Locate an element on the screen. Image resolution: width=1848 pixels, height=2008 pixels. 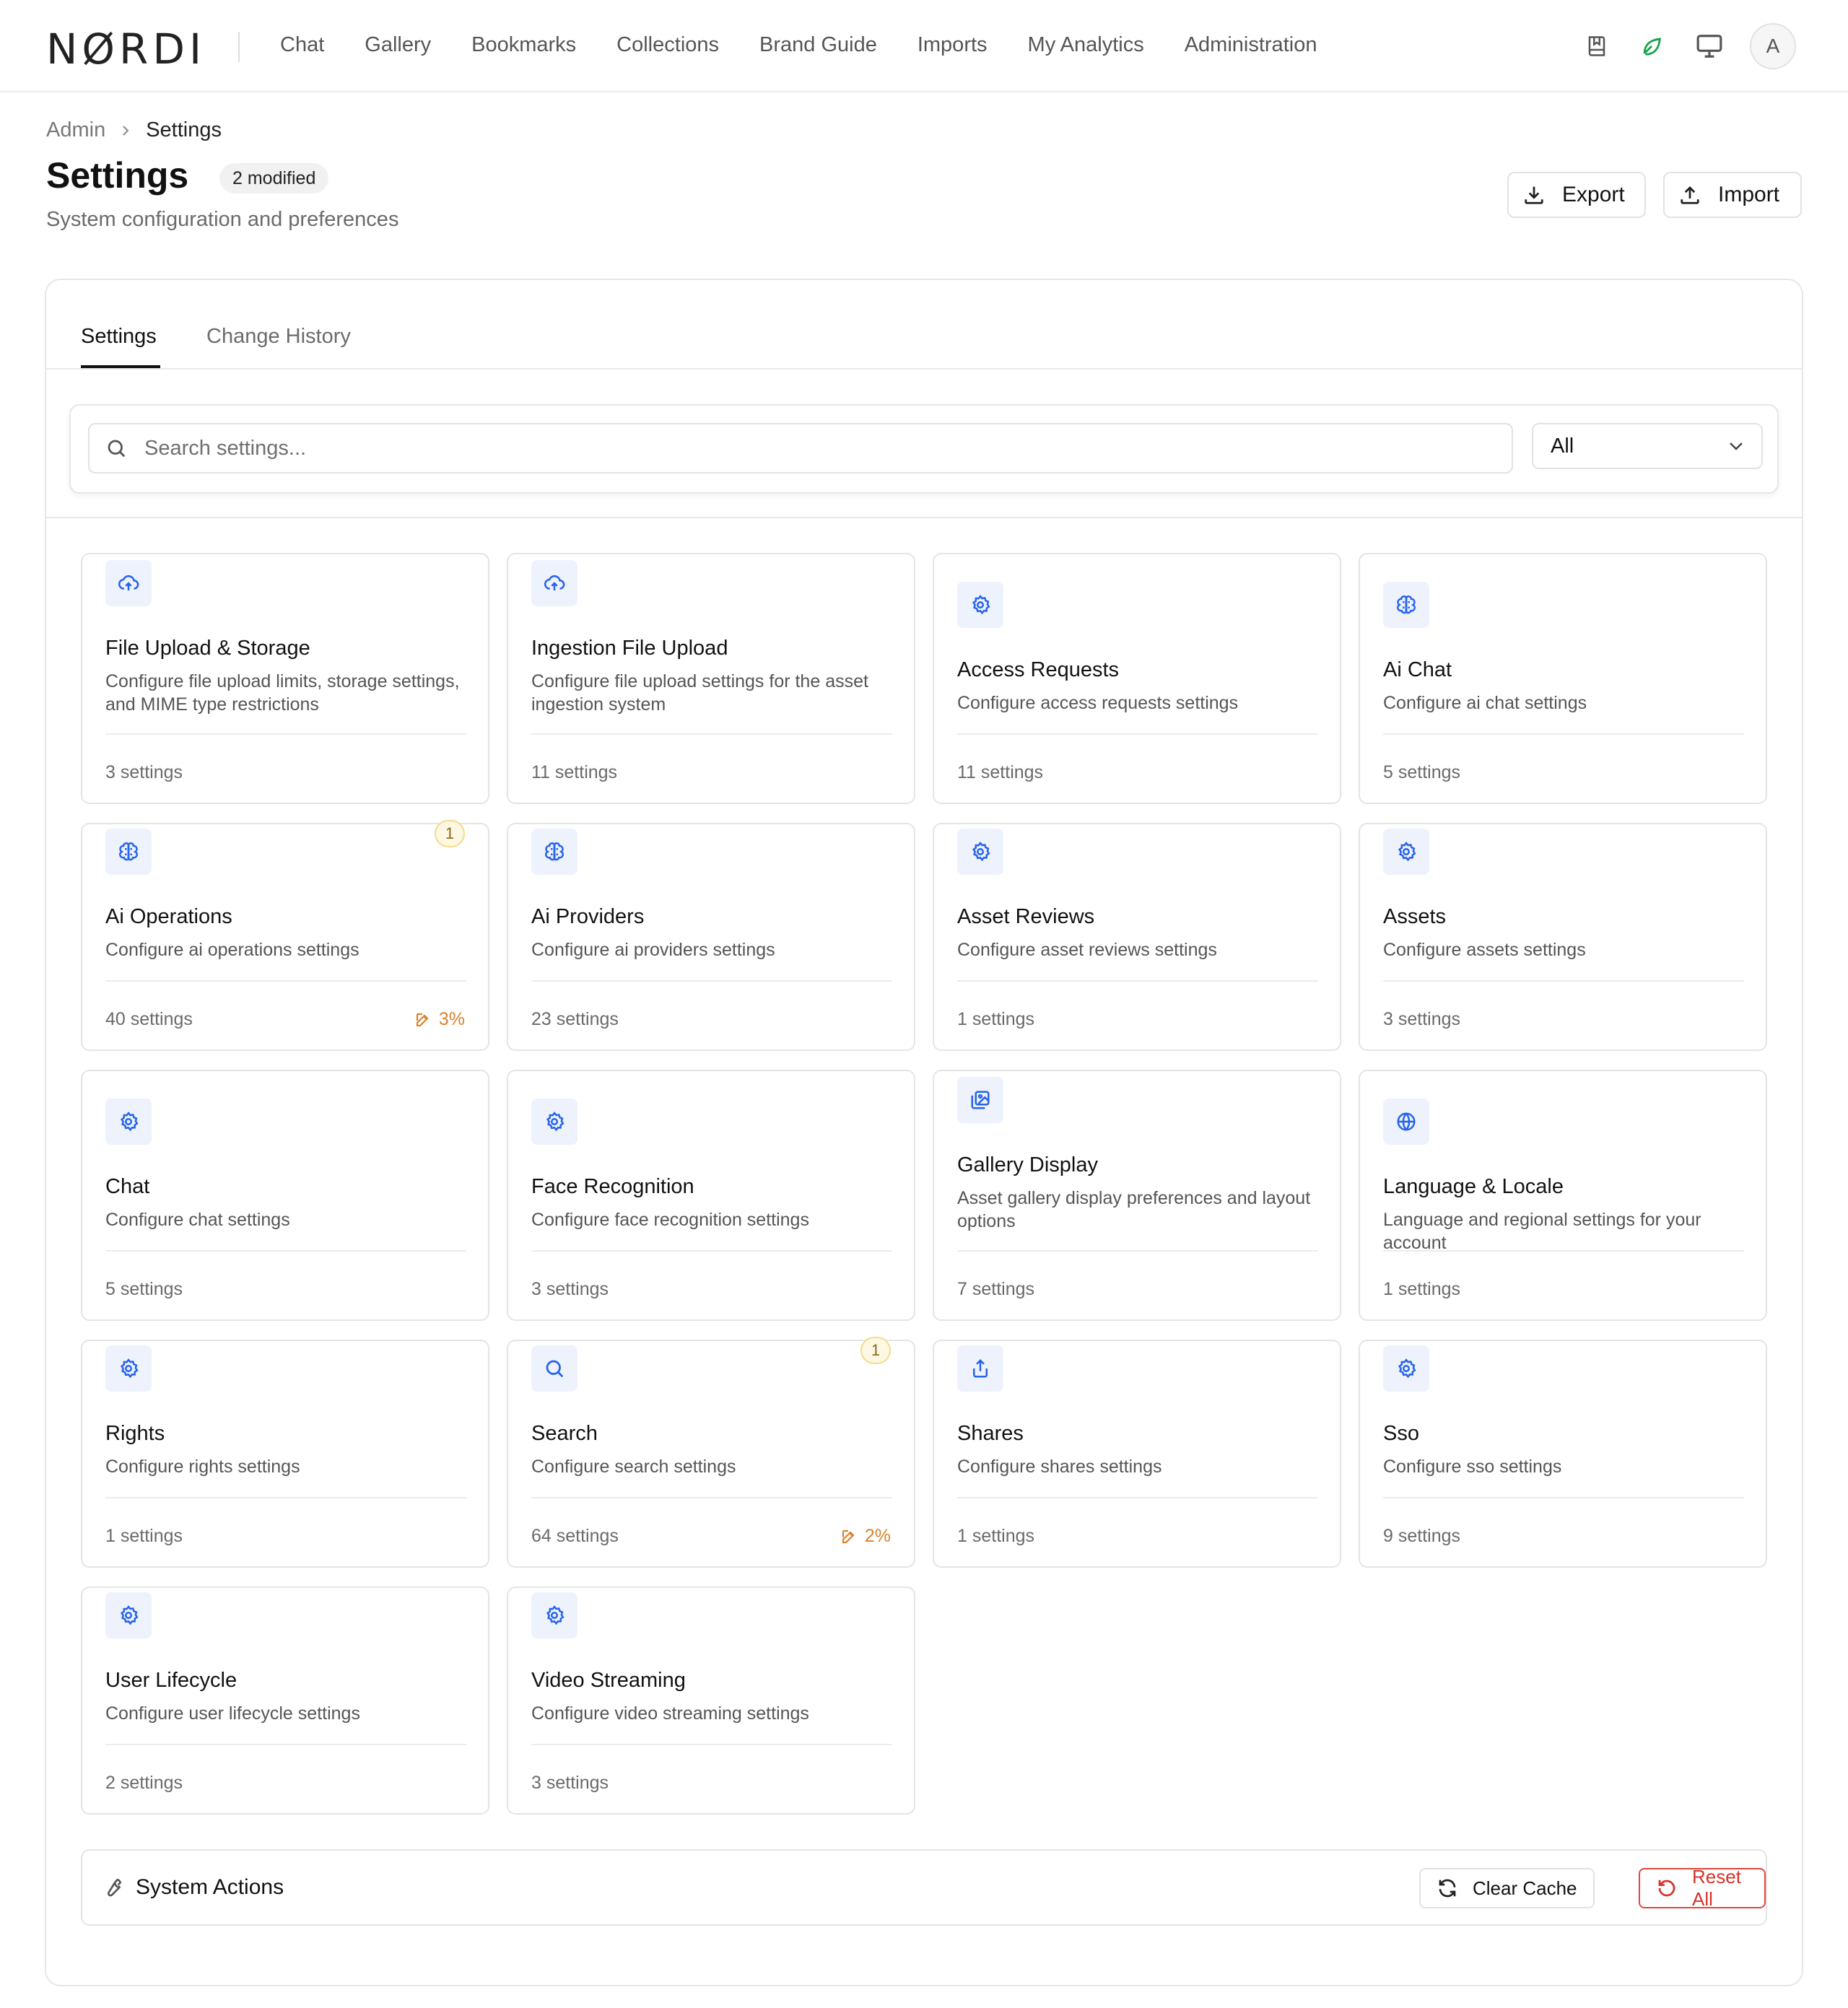
import-button: Import is located at coordinates (1732, 195).